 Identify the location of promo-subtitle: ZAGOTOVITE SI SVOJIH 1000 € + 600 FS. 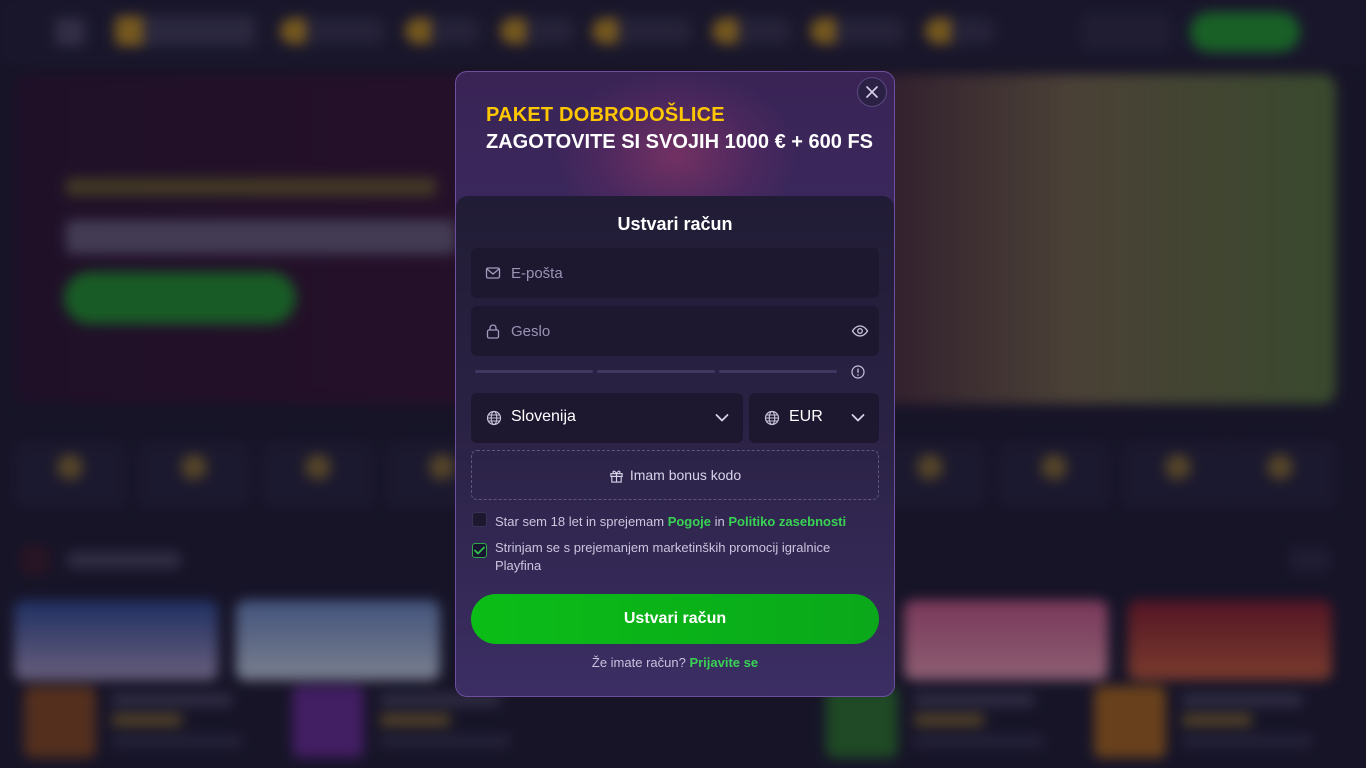
(680, 142).